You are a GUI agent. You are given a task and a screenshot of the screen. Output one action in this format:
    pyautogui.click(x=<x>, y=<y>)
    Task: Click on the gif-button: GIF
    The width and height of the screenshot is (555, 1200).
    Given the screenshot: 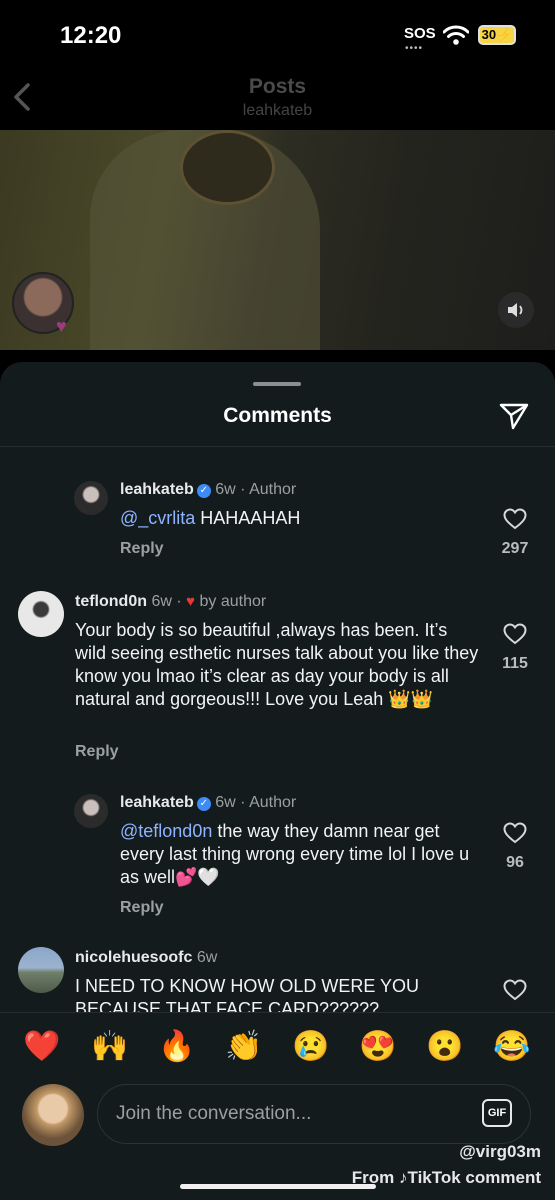 What is the action you would take?
    pyautogui.click(x=497, y=1113)
    